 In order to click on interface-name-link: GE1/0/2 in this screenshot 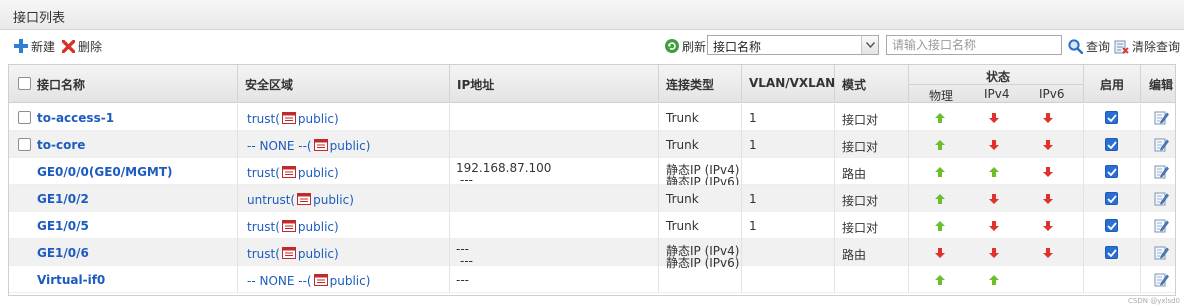, I will do `click(63, 199)`.